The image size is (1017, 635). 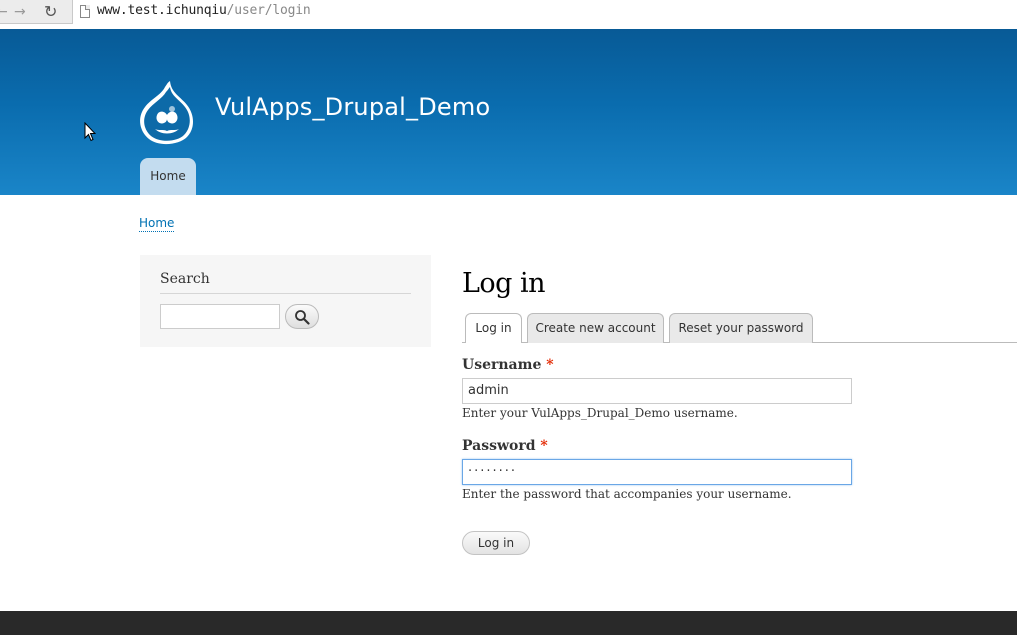 What do you see at coordinates (600, 413) in the screenshot?
I see `username-description: Enter your VulApps_Drupal_Demo username.` at bounding box center [600, 413].